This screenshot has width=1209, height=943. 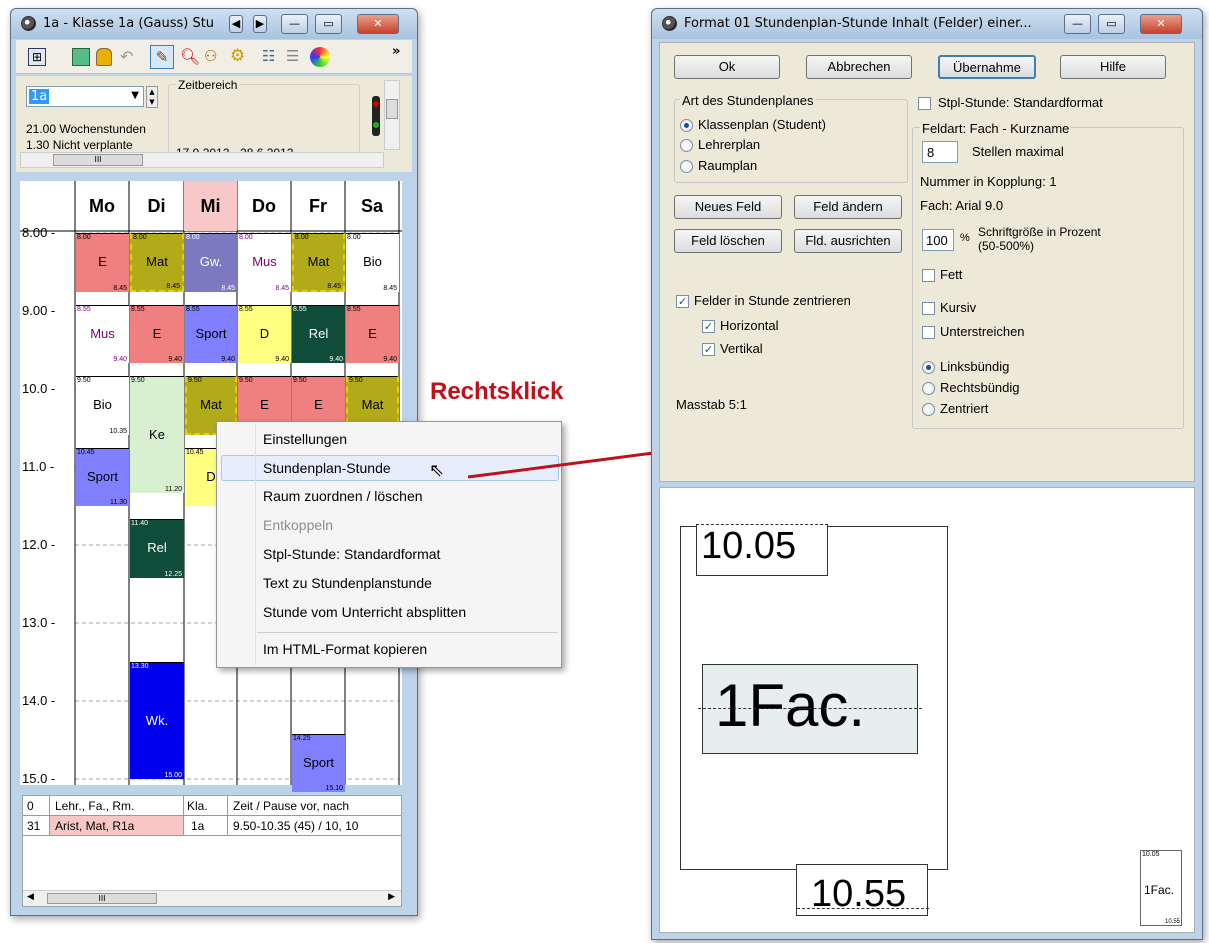 What do you see at coordinates (157, 548) in the screenshot?
I see `lesson-rel: 11.40 Rel 12.25` at bounding box center [157, 548].